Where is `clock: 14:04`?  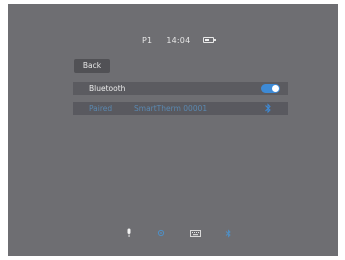
clock: 14:04 is located at coordinates (178, 40).